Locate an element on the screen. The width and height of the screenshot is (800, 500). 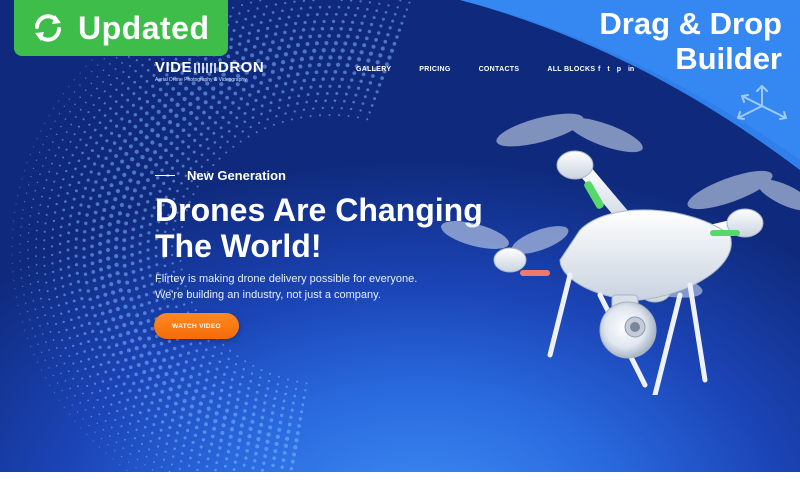
nav-item-contacts: CONTACTS is located at coordinates (499, 69).